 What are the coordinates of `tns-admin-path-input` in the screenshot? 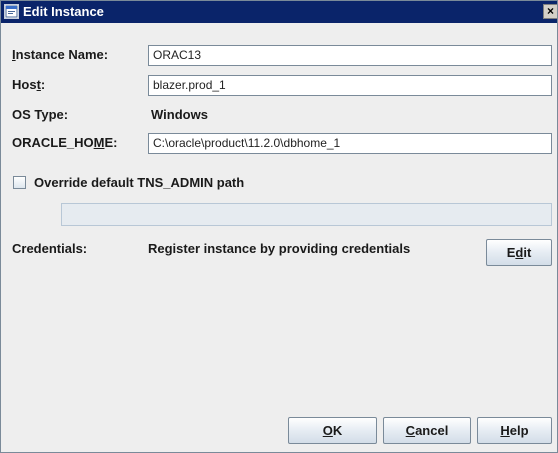 It's located at (306, 214).